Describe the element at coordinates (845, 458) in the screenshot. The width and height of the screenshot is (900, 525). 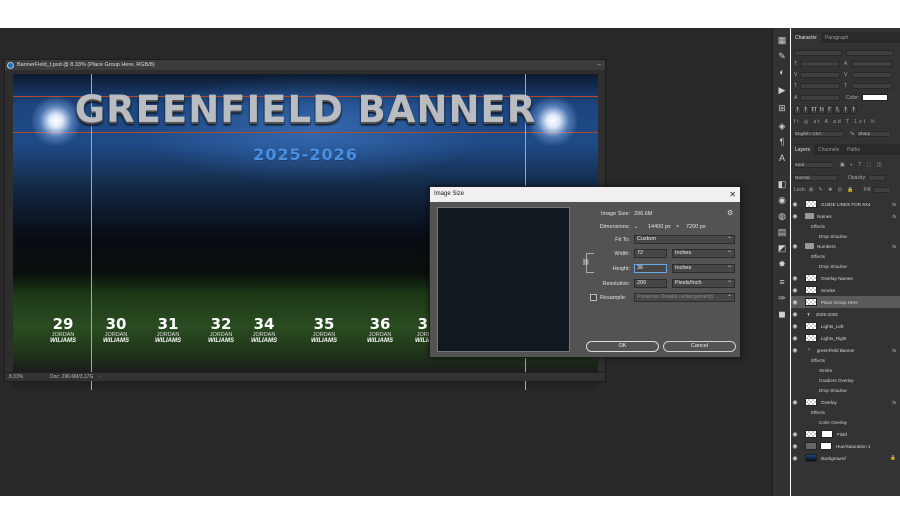
I see `layer-row: ◉ Background 🔒` at that location.